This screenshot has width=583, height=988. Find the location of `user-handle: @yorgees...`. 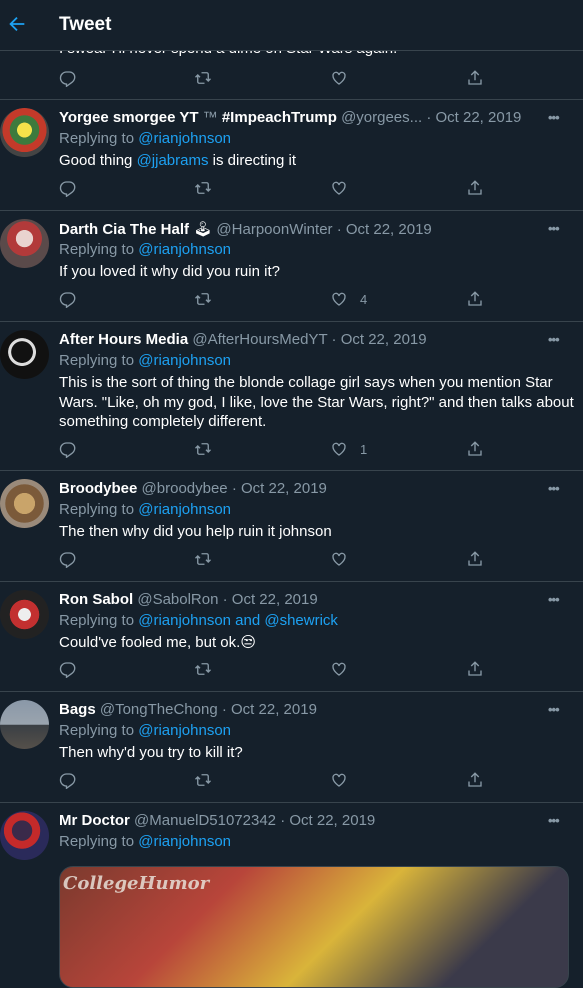

user-handle: @yorgees... is located at coordinates (381, 117).